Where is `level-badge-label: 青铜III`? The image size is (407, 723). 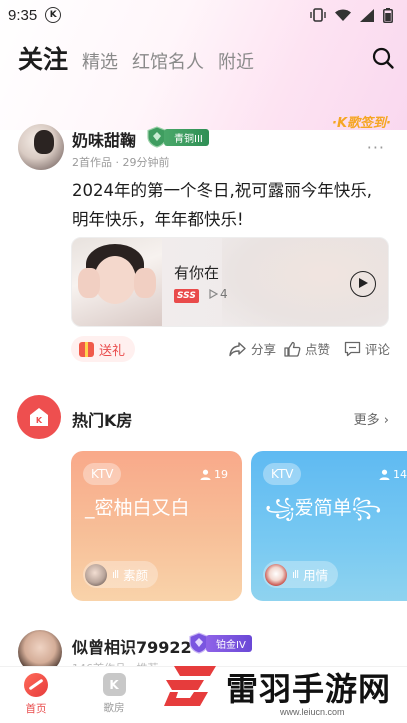
level-badge-label: 青铜III is located at coordinates (186, 137).